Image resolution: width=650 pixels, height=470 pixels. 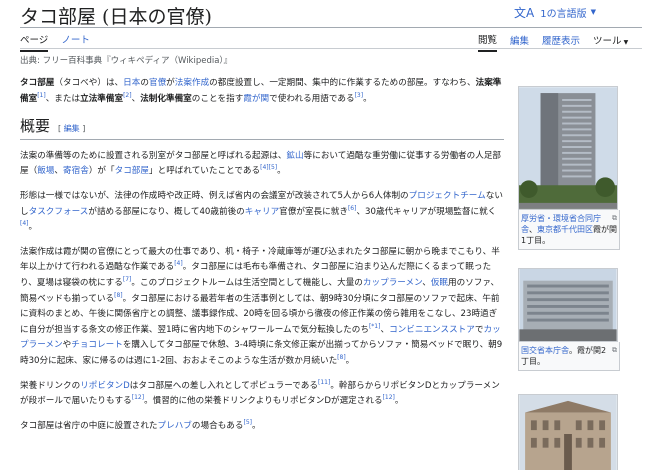 I want to click on ref-link: [1], so click(x=41, y=95).